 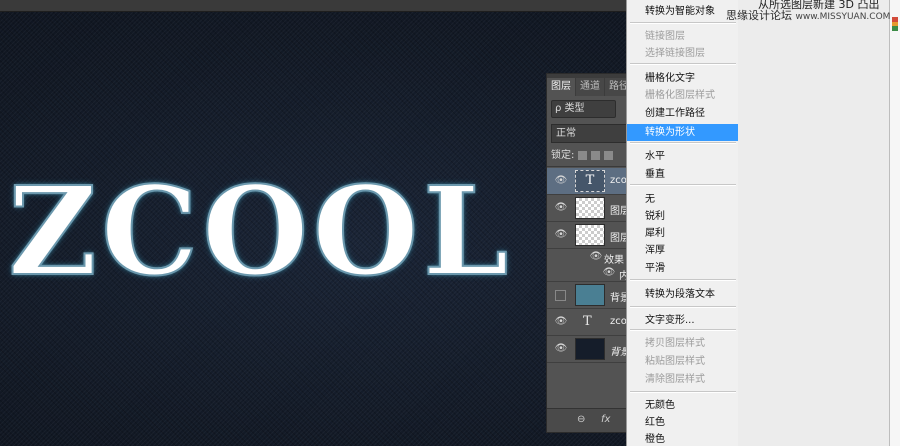 I want to click on menu-item: 橙色, so click(x=683, y=438).